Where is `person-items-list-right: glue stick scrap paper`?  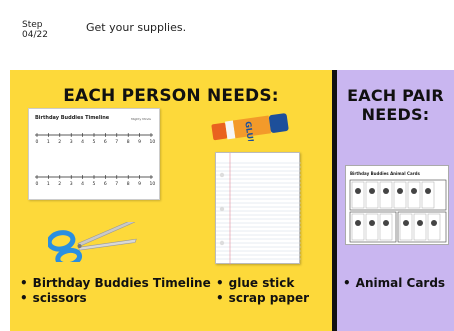 person-items-list-right: glue stick scrap paper is located at coordinates (262, 291).